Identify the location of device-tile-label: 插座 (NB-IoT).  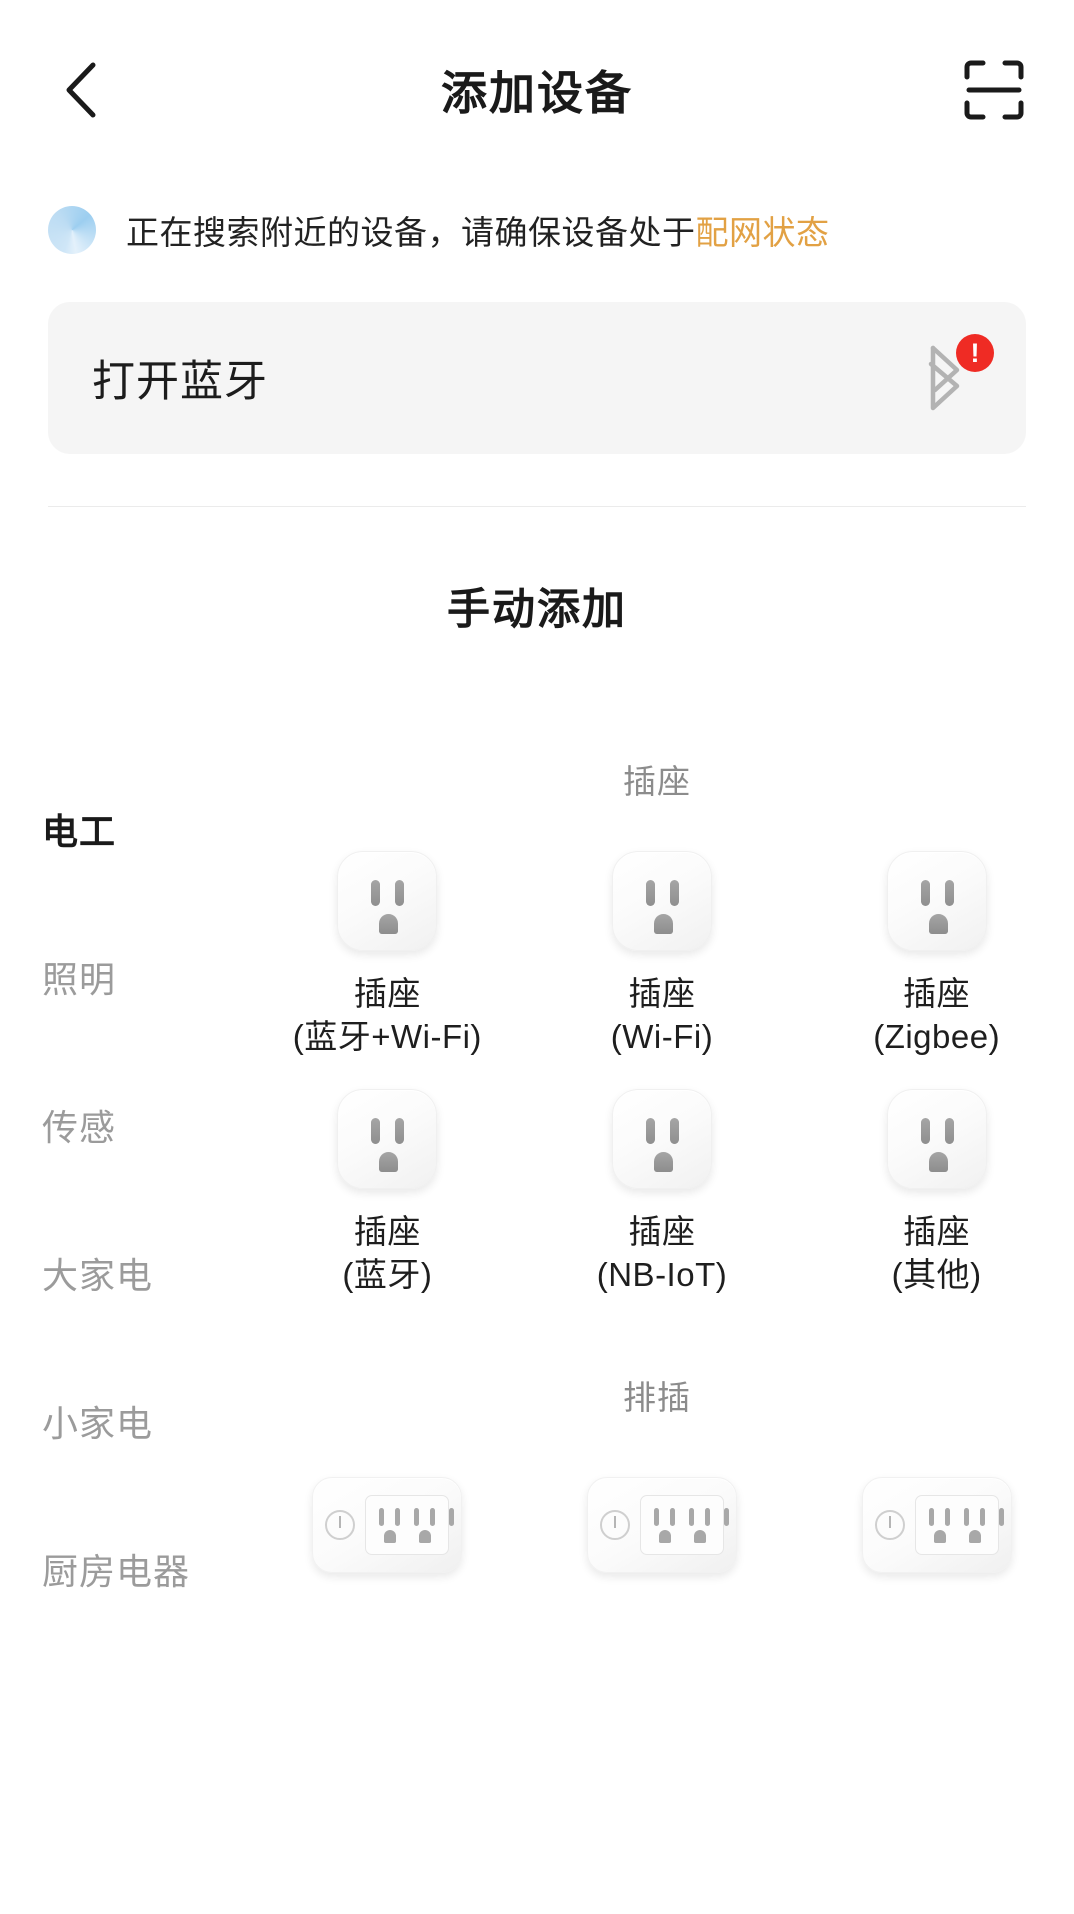
(662, 1254).